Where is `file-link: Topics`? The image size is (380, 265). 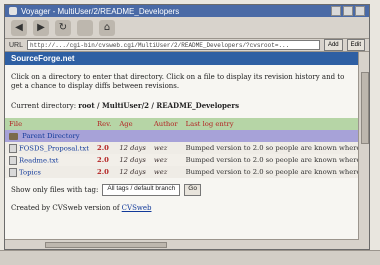 file-link: Topics is located at coordinates (30, 172).